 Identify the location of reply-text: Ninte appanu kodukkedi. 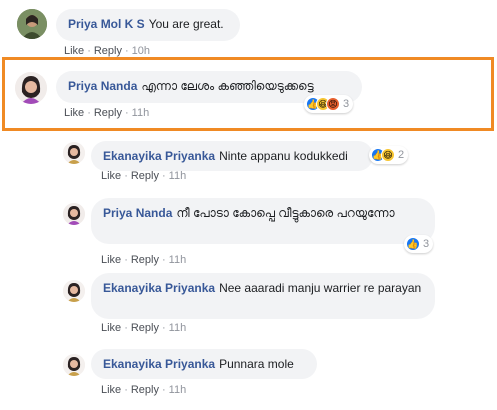
(283, 156).